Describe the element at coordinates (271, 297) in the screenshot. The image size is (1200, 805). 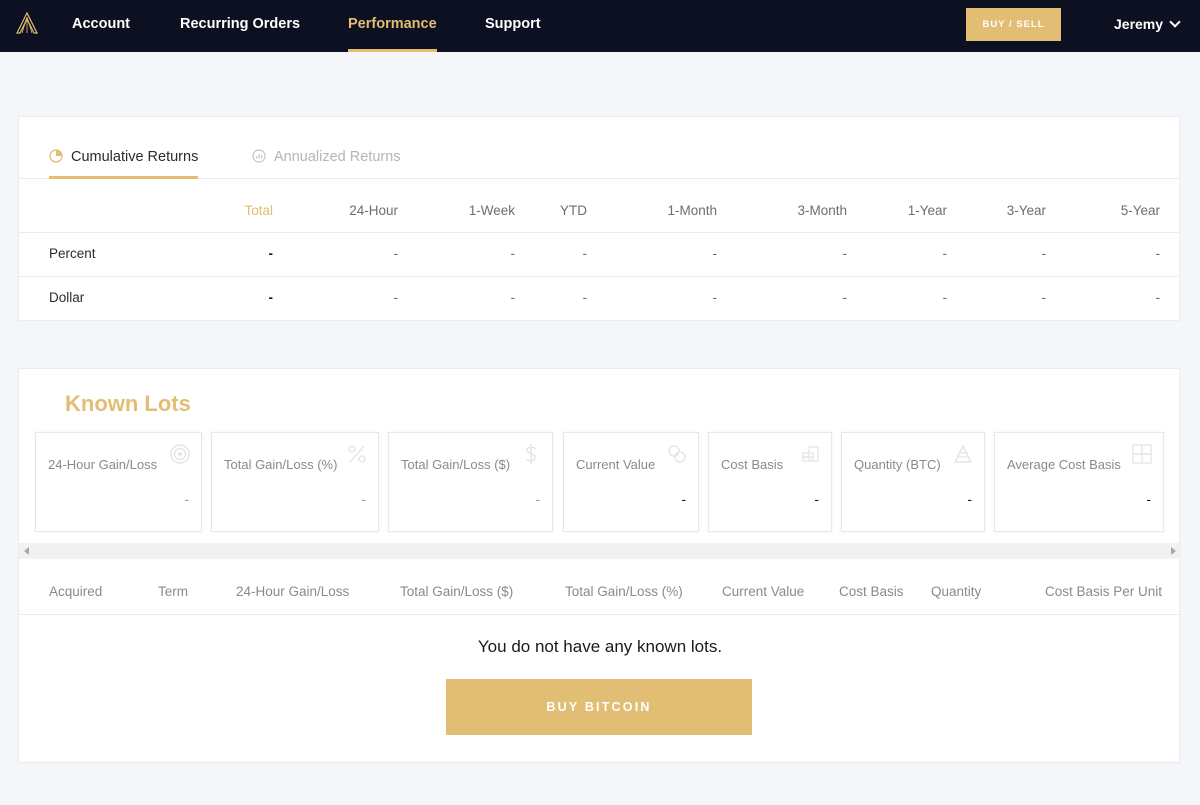
I see `dollar-total-value: -` at that location.